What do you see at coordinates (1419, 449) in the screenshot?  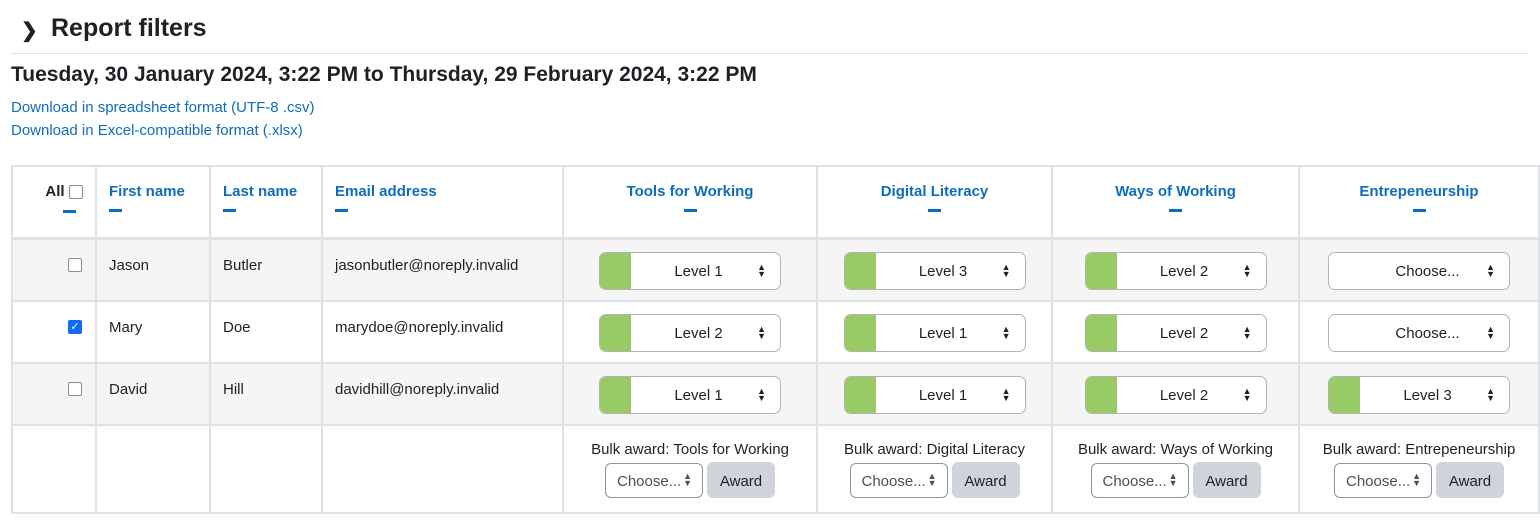 I see `bulk-award-label: Bulk award: Entrepeneurship` at bounding box center [1419, 449].